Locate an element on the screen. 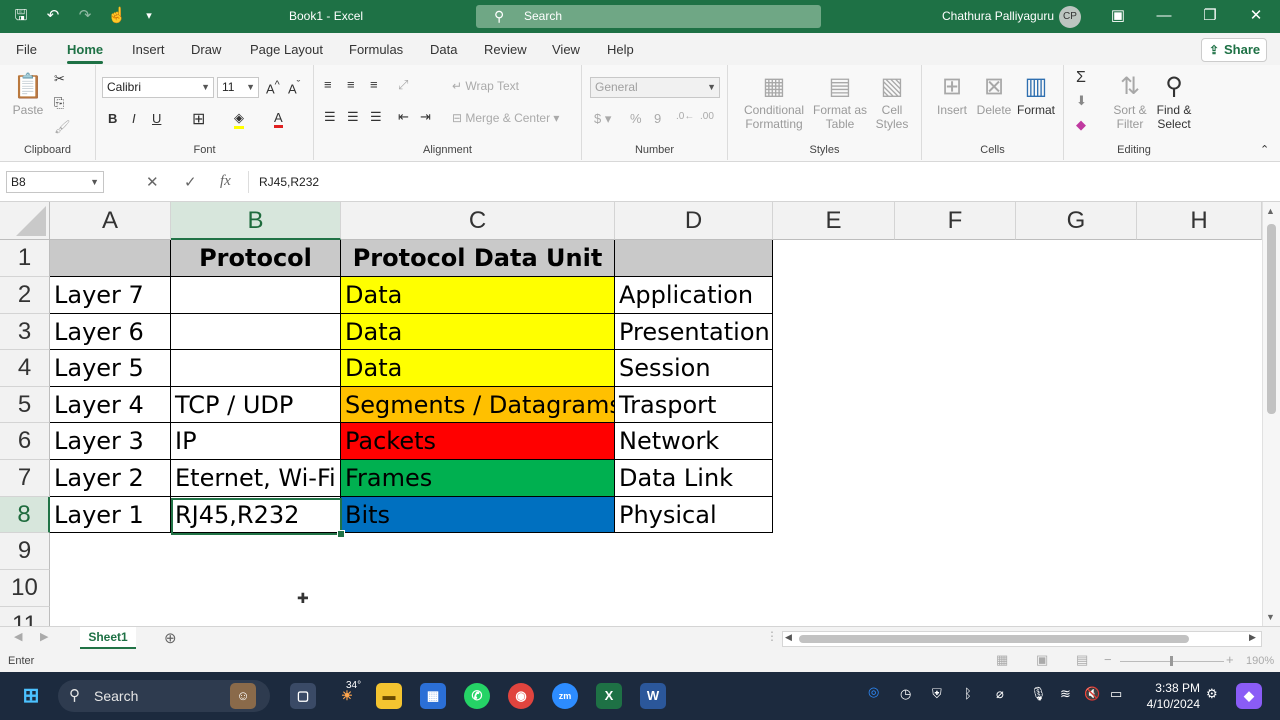 Image resolution: width=1280 pixels, height=720 pixels. redo-icon: ↷ is located at coordinates (85, 16).